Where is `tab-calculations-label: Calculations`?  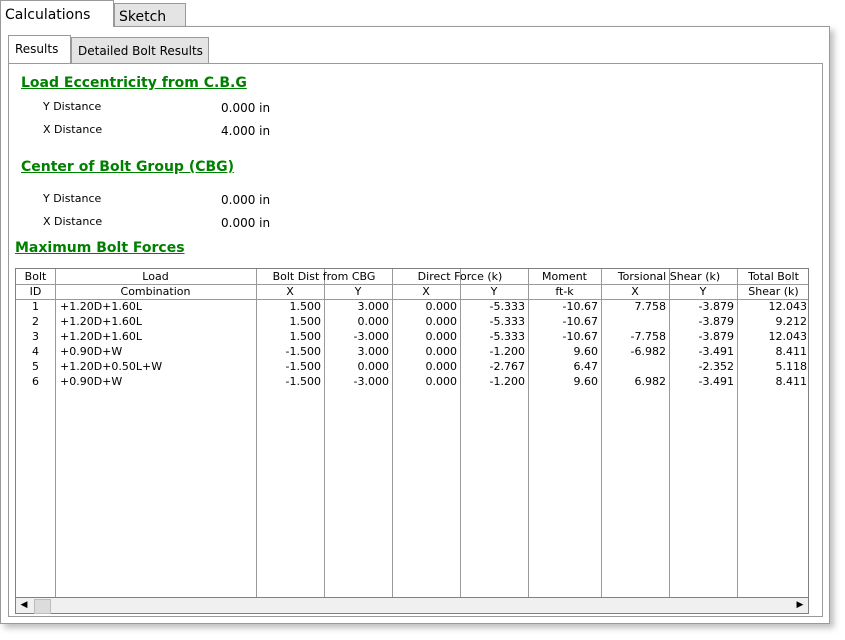
tab-calculations-label: Calculations is located at coordinates (48, 15).